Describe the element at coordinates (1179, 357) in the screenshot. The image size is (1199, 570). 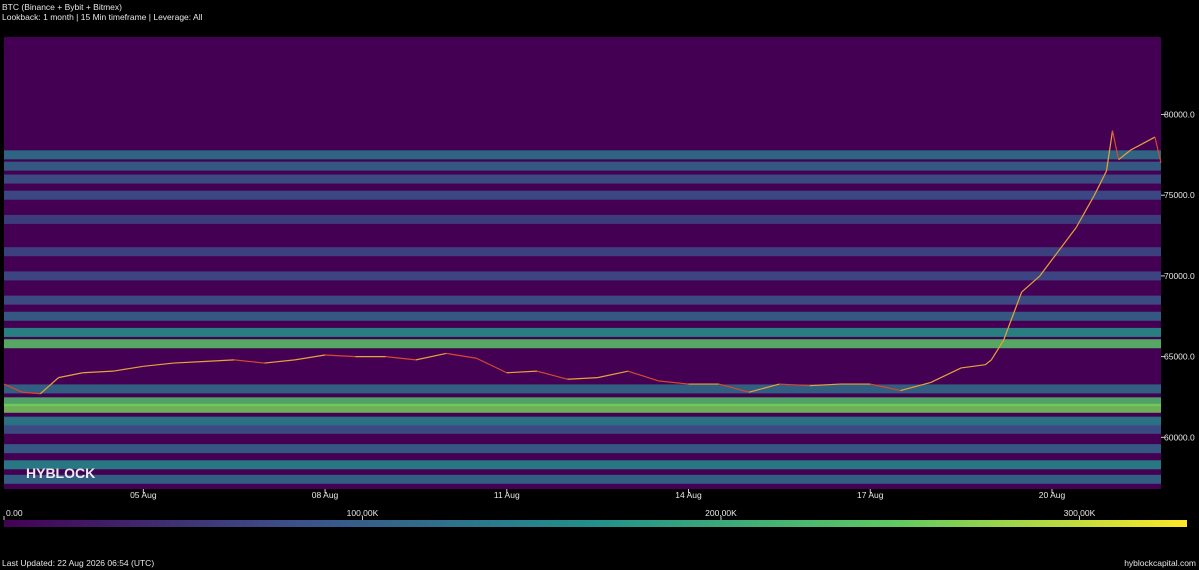
I see `y-tick-label: 65000.0` at that location.